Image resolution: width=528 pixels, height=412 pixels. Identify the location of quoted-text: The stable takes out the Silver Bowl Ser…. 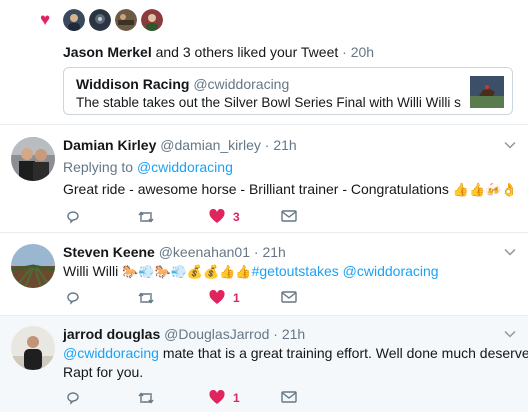
(268, 102).